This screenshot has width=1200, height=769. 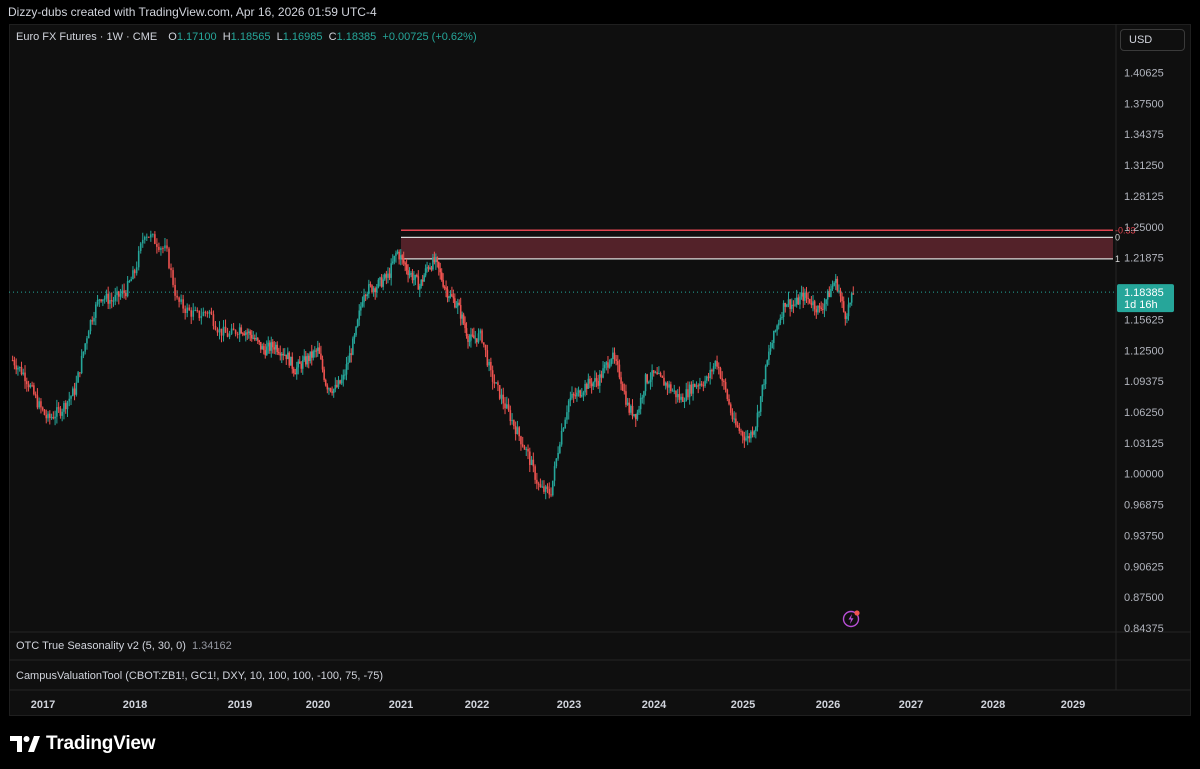 What do you see at coordinates (1144, 166) in the screenshot?
I see `y-axis-tick: 1.31250` at bounding box center [1144, 166].